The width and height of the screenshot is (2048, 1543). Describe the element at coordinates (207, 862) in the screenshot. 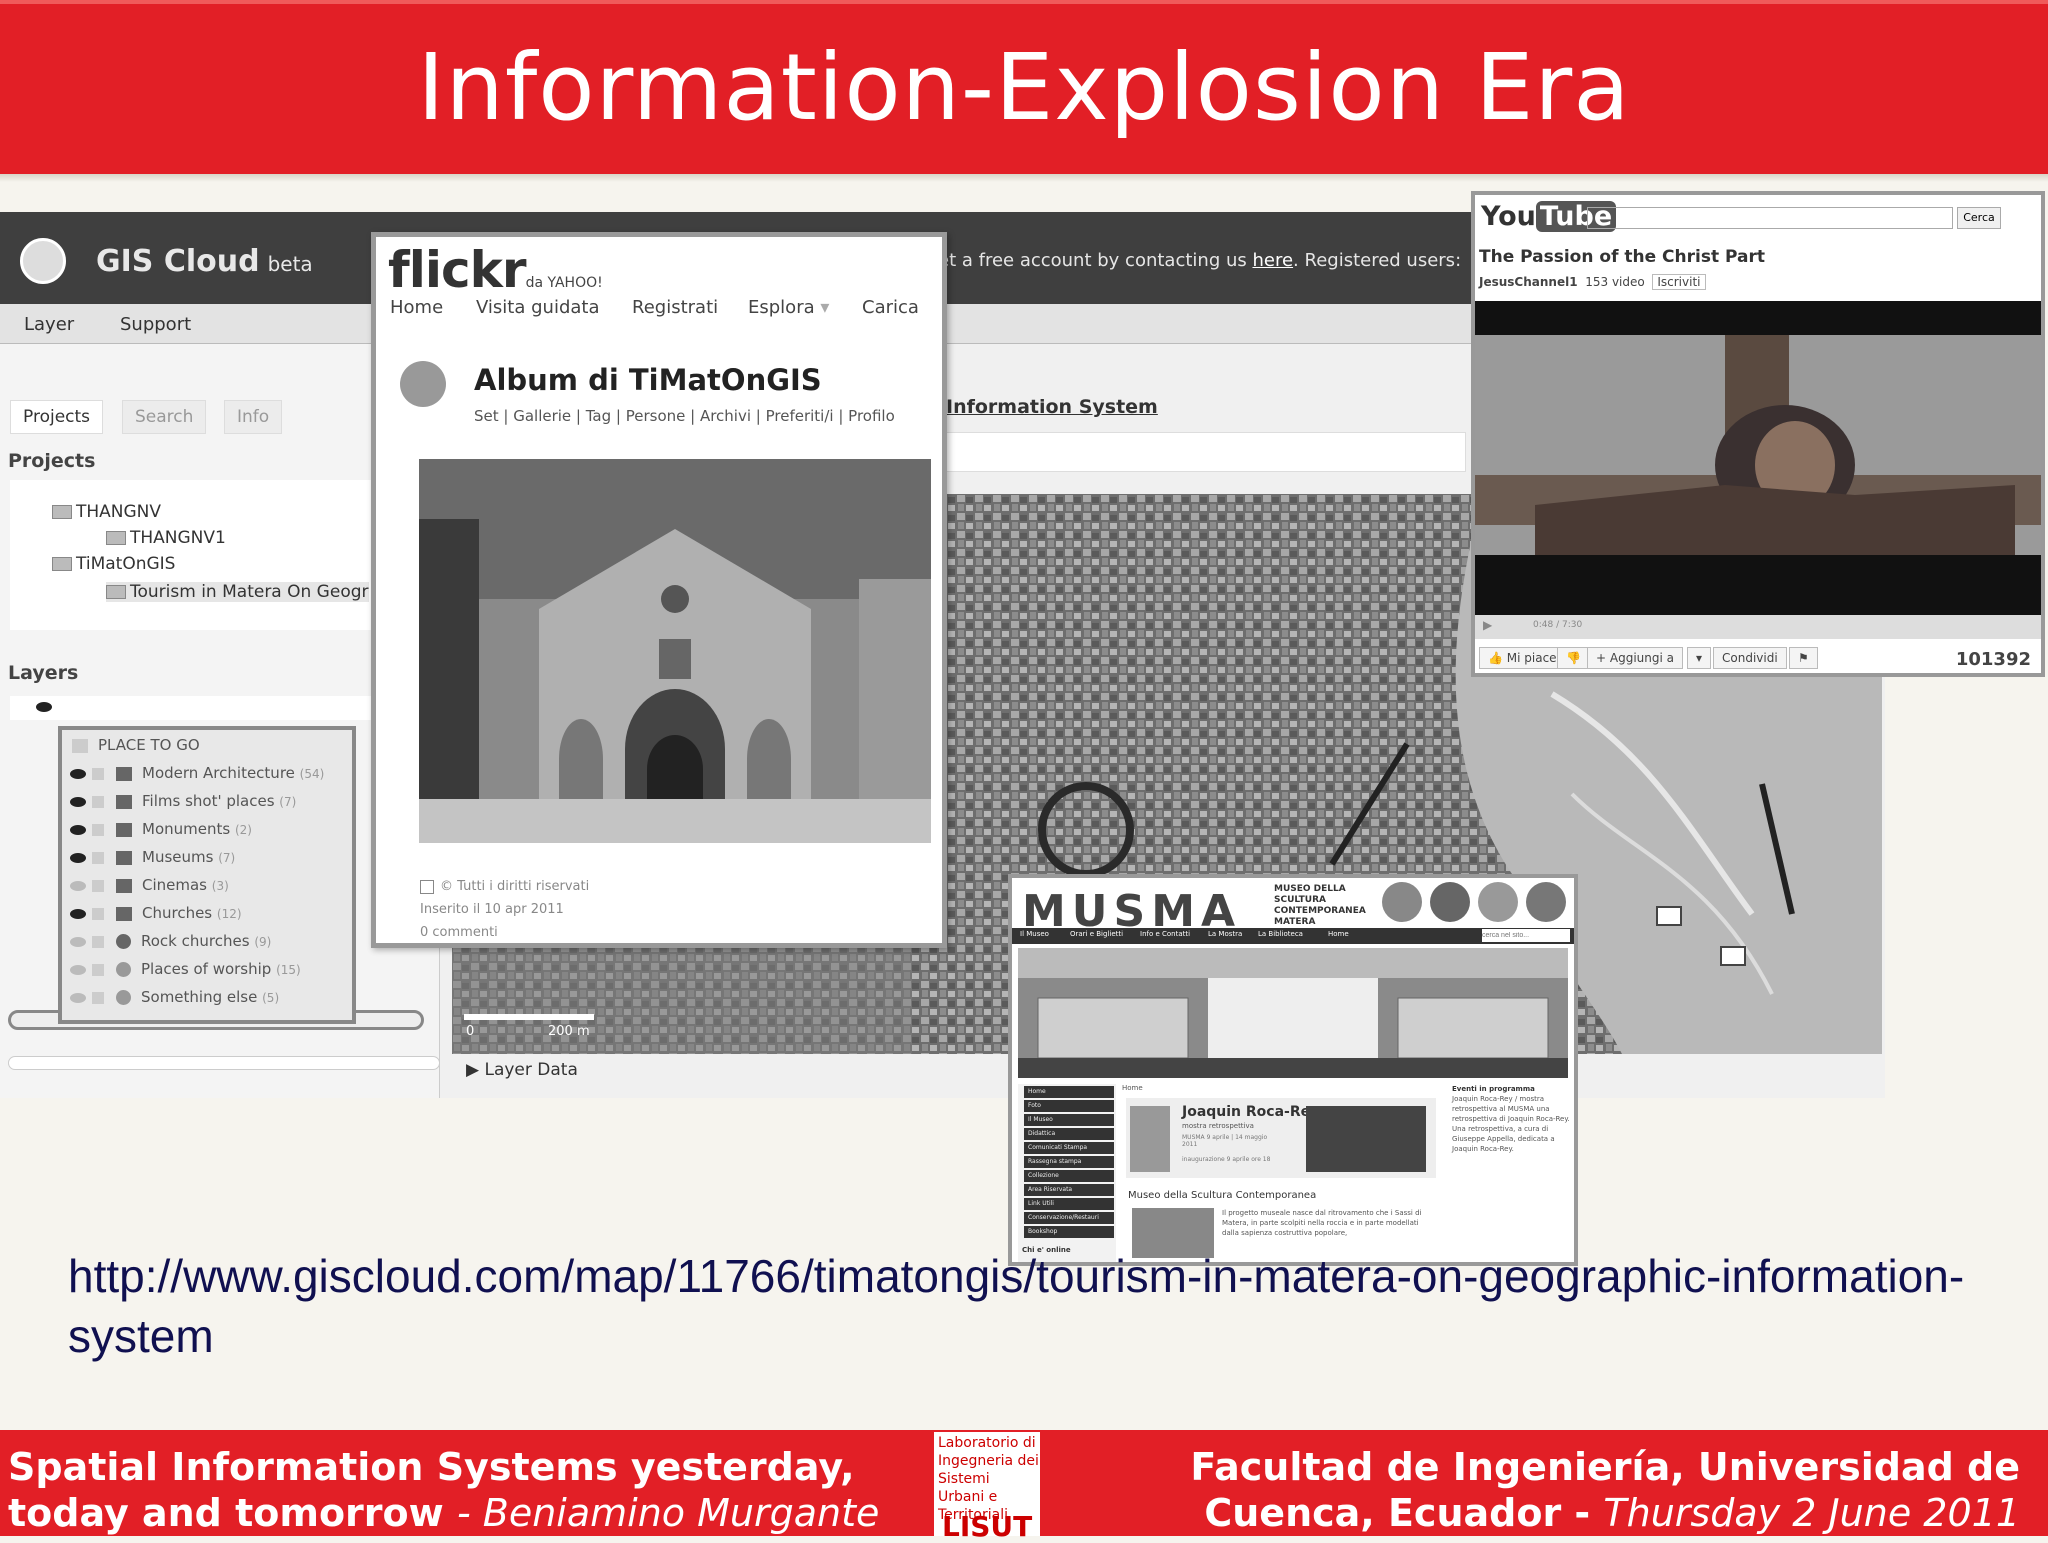

I see `layer-row: Museums (7)` at that location.